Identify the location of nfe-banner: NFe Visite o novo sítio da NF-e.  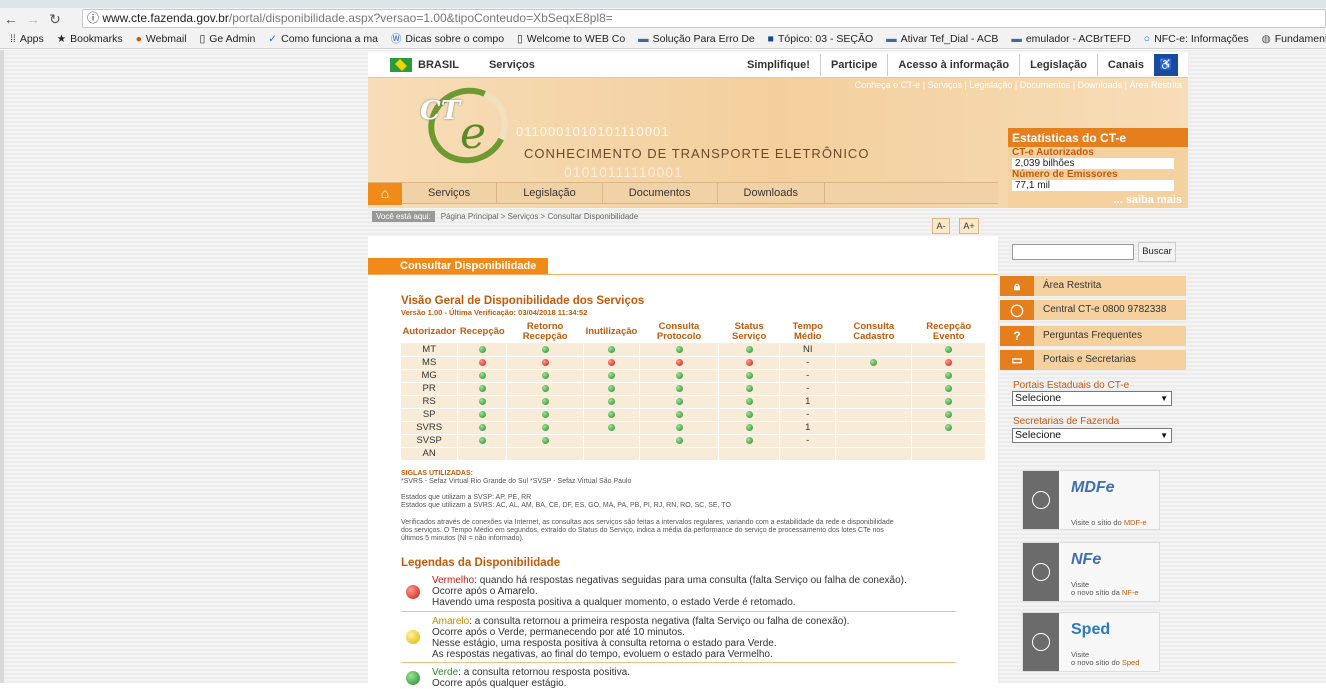
(1091, 572).